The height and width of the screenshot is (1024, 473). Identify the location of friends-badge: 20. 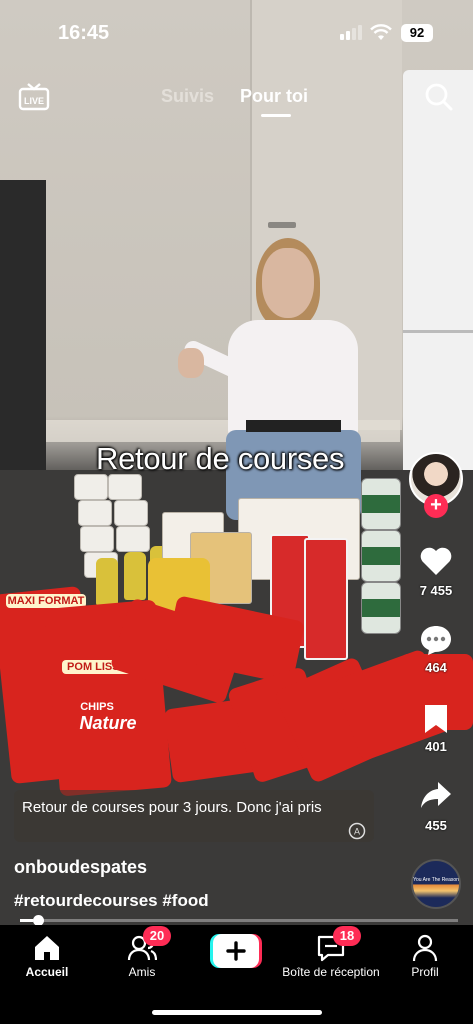
(157, 936).